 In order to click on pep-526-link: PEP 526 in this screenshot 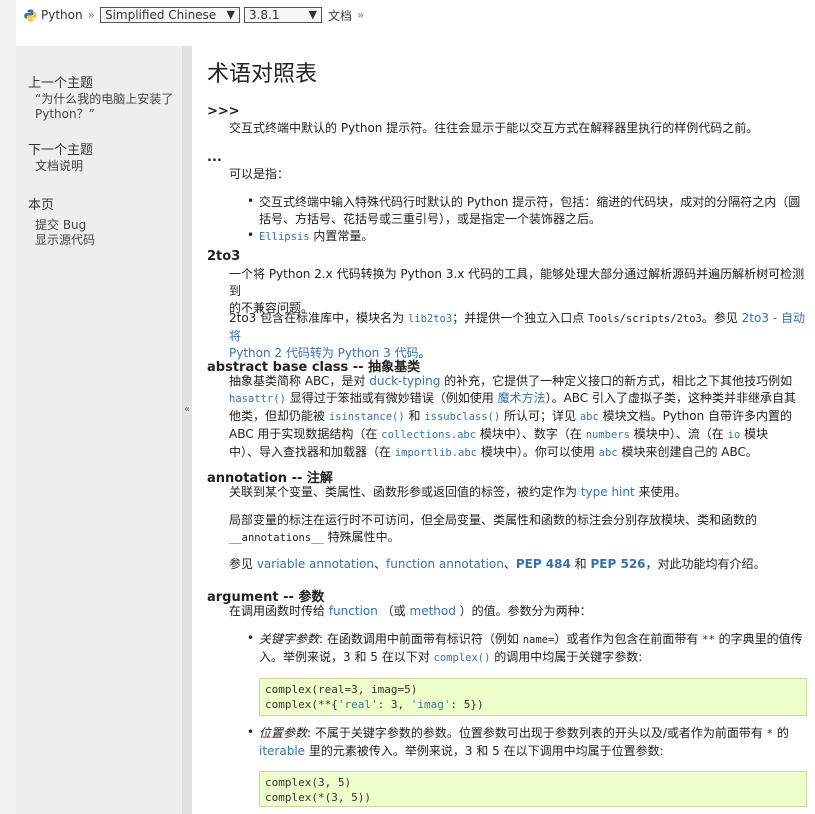, I will do `click(618, 564)`.